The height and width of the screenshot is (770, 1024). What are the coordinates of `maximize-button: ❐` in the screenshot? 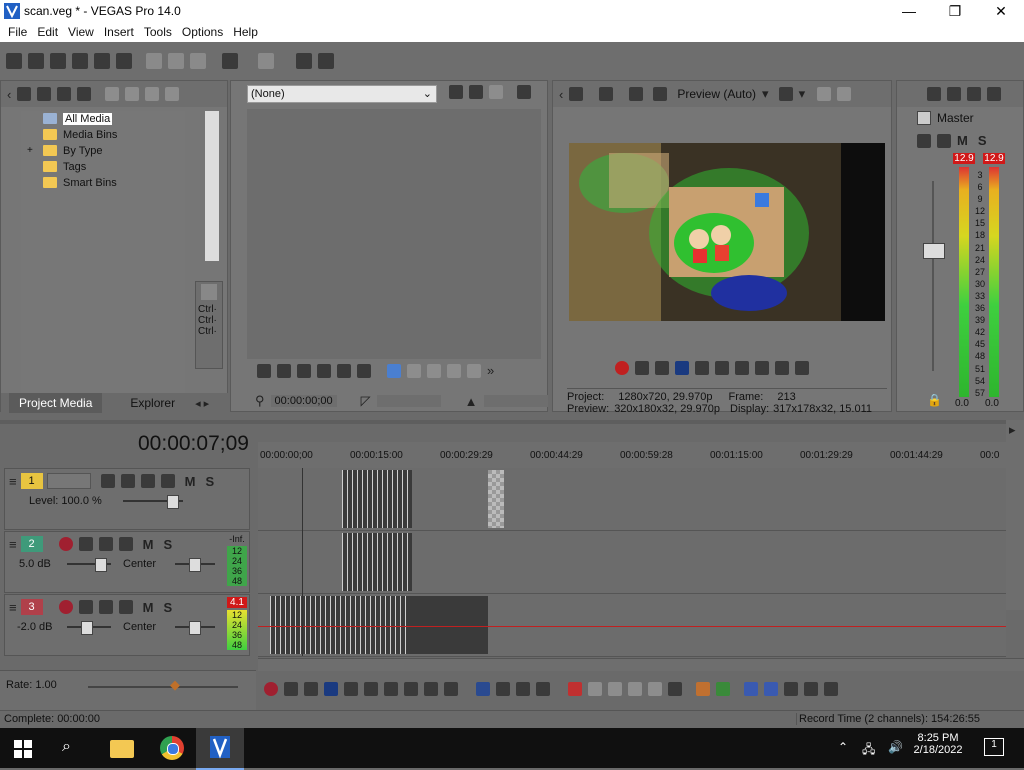 It's located at (955, 11).